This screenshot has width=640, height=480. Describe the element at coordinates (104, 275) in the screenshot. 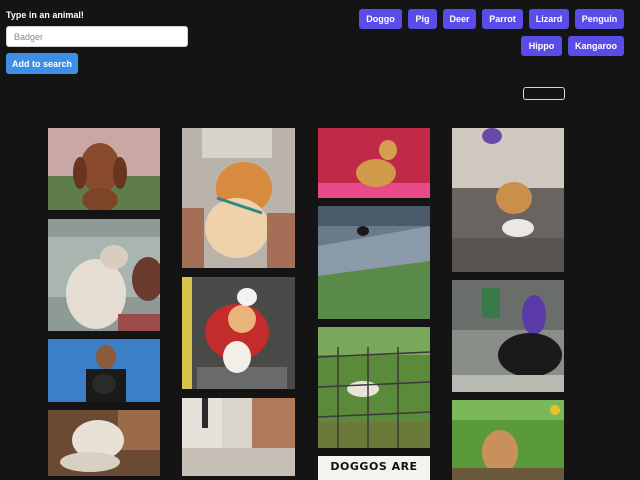

I see `gif-dog-on-couch` at that location.